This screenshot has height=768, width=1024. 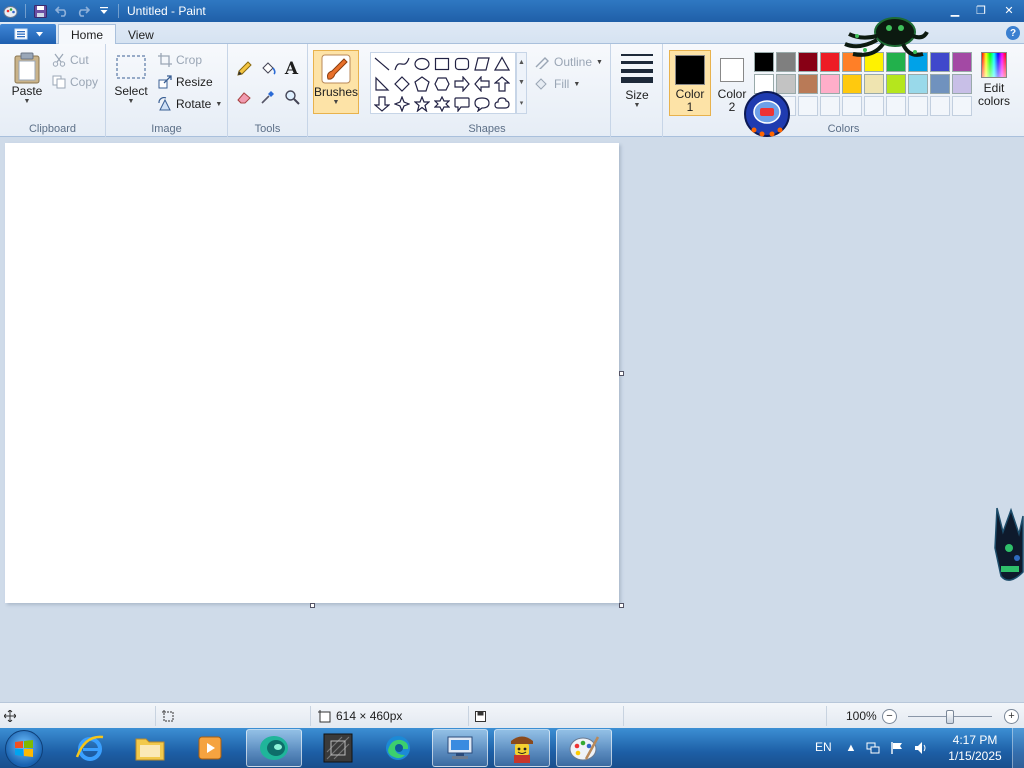 I want to click on diamond-shape-icon, so click(x=402, y=84).